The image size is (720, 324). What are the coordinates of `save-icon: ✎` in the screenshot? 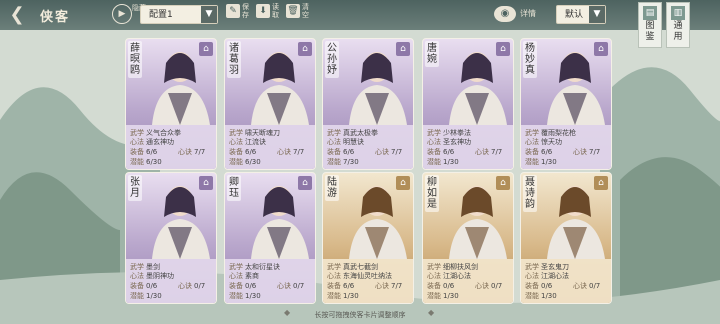 It's located at (233, 11).